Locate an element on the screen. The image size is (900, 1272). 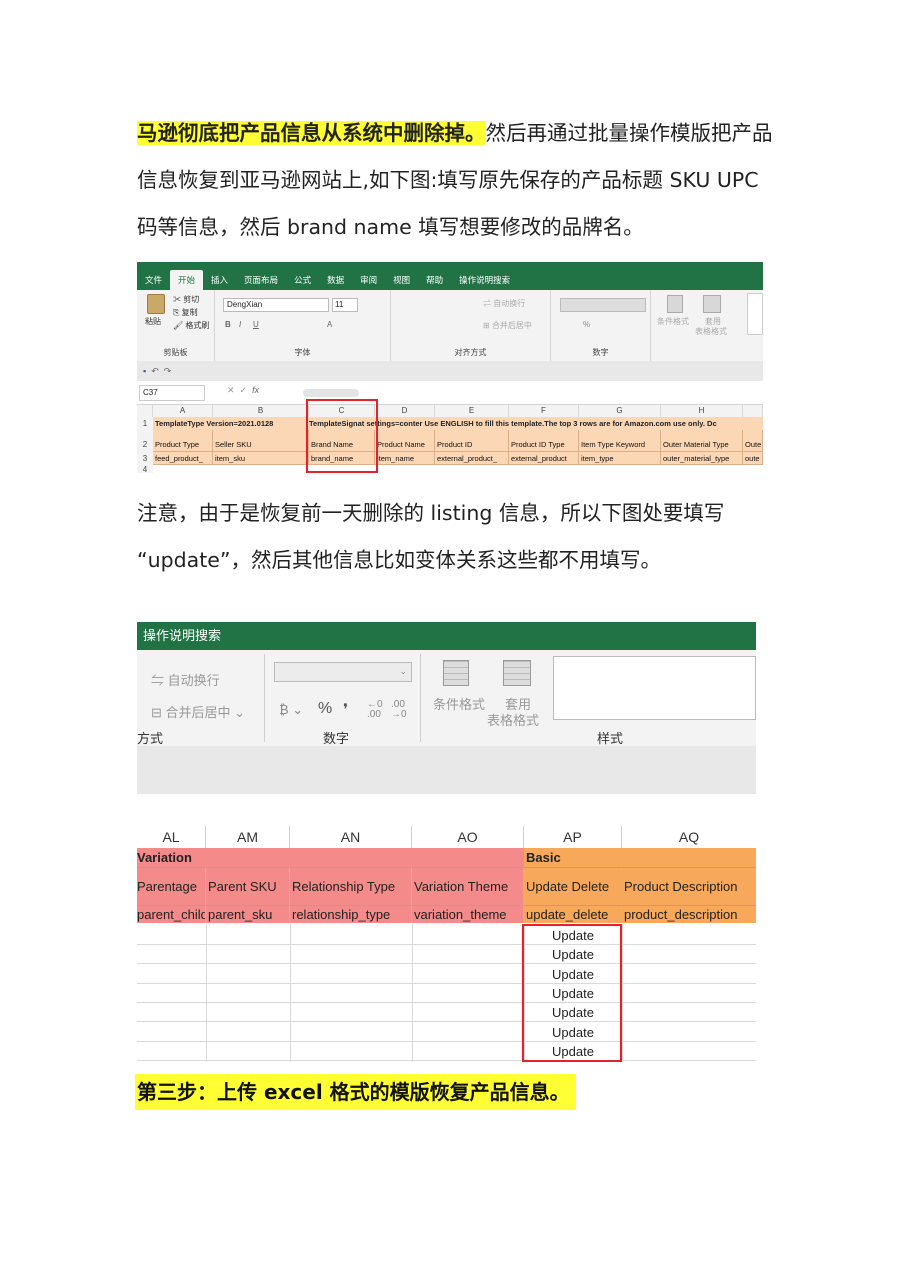
column-header-d: D is located at coordinates (405, 411).